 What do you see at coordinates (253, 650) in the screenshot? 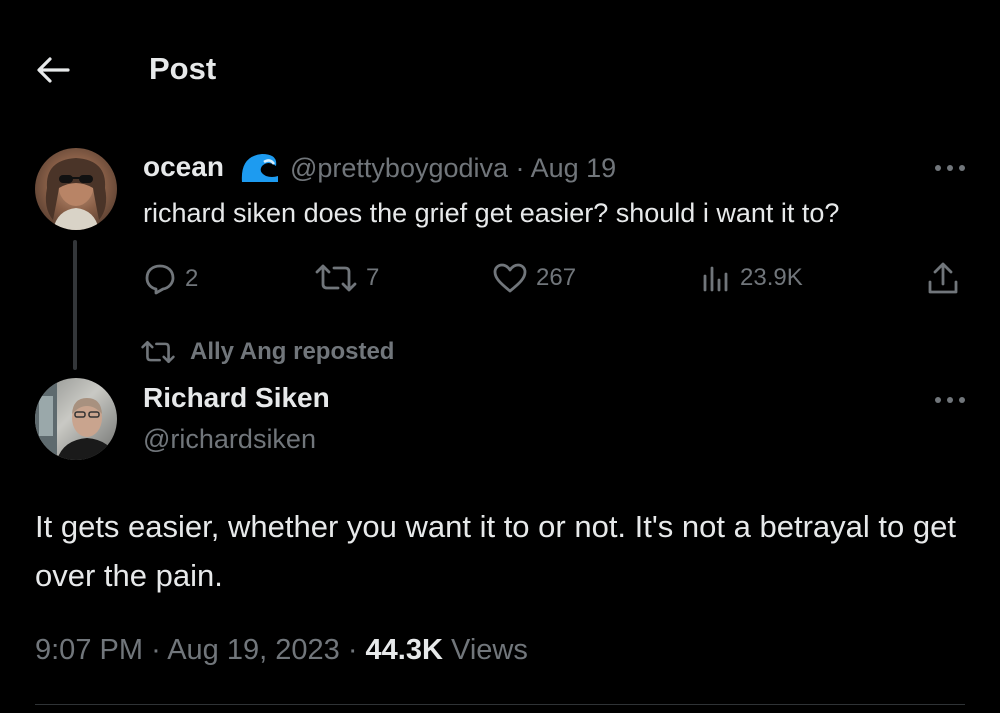
I see `tweet-date: Aug 19, 2023` at bounding box center [253, 650].